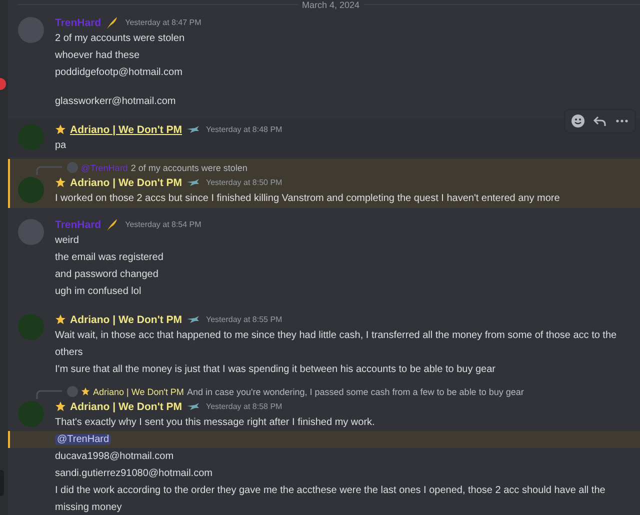 The width and height of the screenshot is (640, 515). Describe the element at coordinates (244, 182) in the screenshot. I see `timestamp: Yesterday at 8:50 PM` at that location.